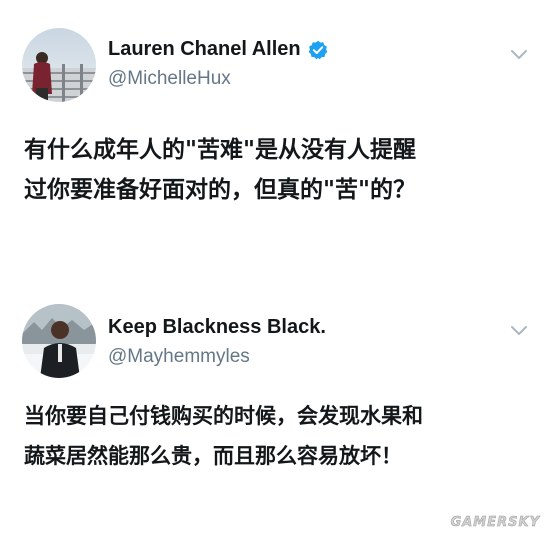  Describe the element at coordinates (223, 416) in the screenshot. I see `tweet-text-line: 当你要自己付钱购买的时候，会发现水果和` at that location.